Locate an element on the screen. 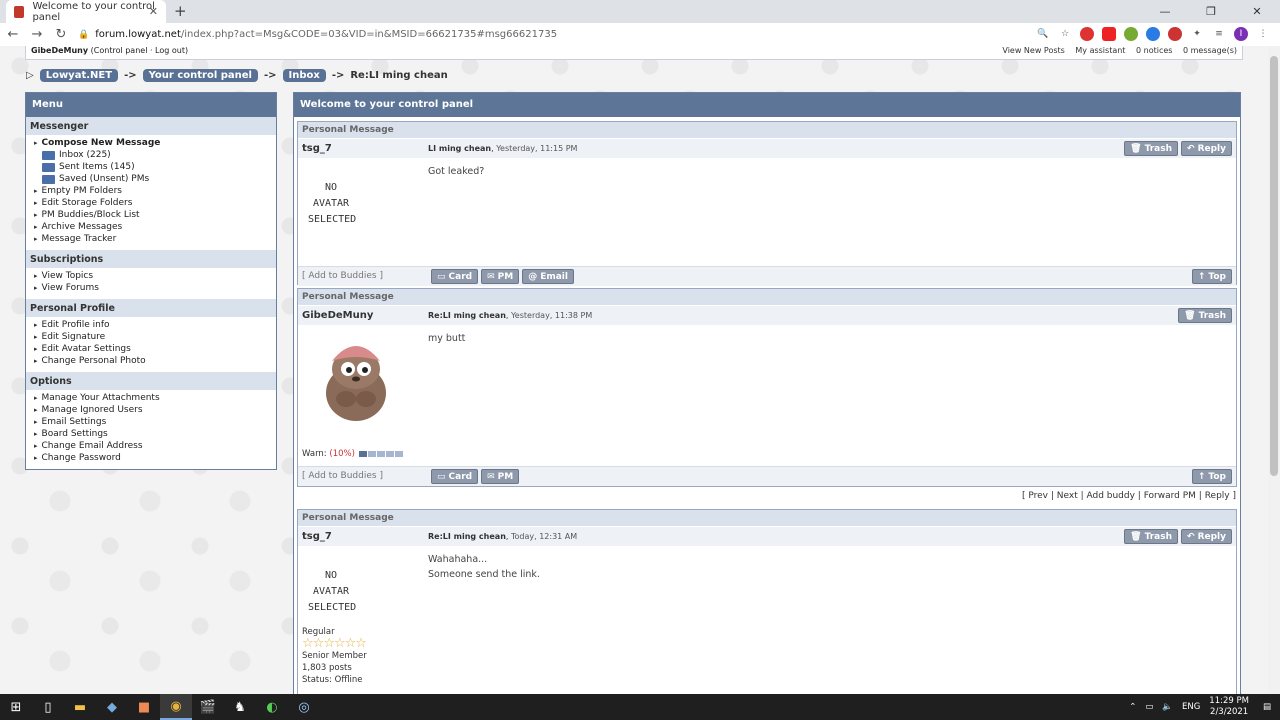  user-links: (Control panel · Log out) is located at coordinates (139, 50).